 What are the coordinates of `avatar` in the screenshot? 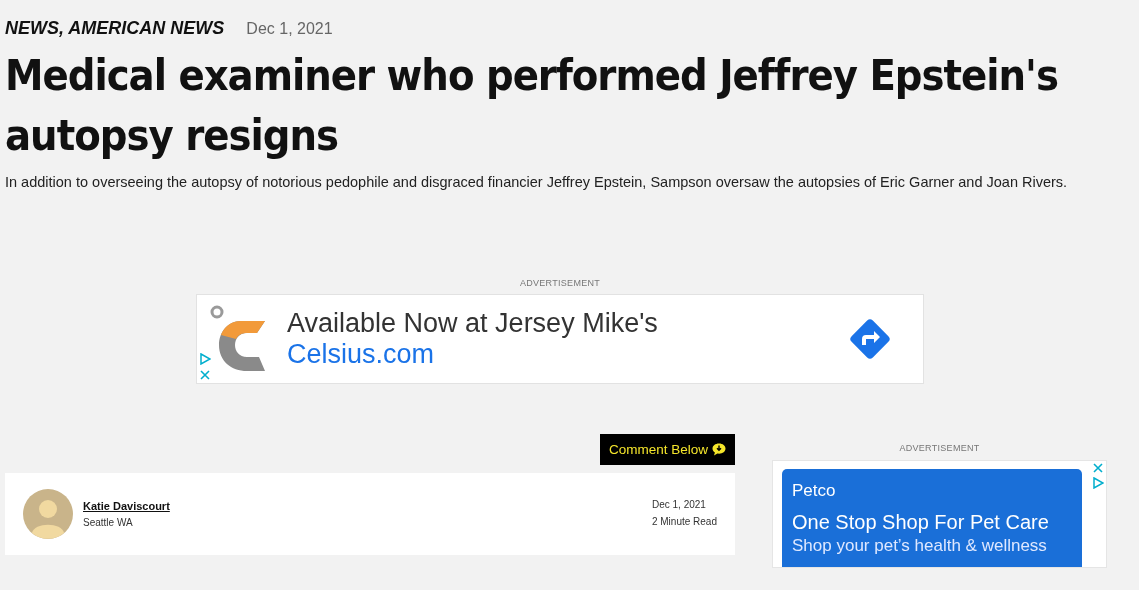 It's located at (48, 514).